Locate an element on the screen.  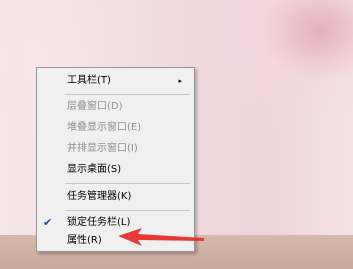
menu-item-show-desktop: 显示桌面(S) is located at coordinates (115, 170).